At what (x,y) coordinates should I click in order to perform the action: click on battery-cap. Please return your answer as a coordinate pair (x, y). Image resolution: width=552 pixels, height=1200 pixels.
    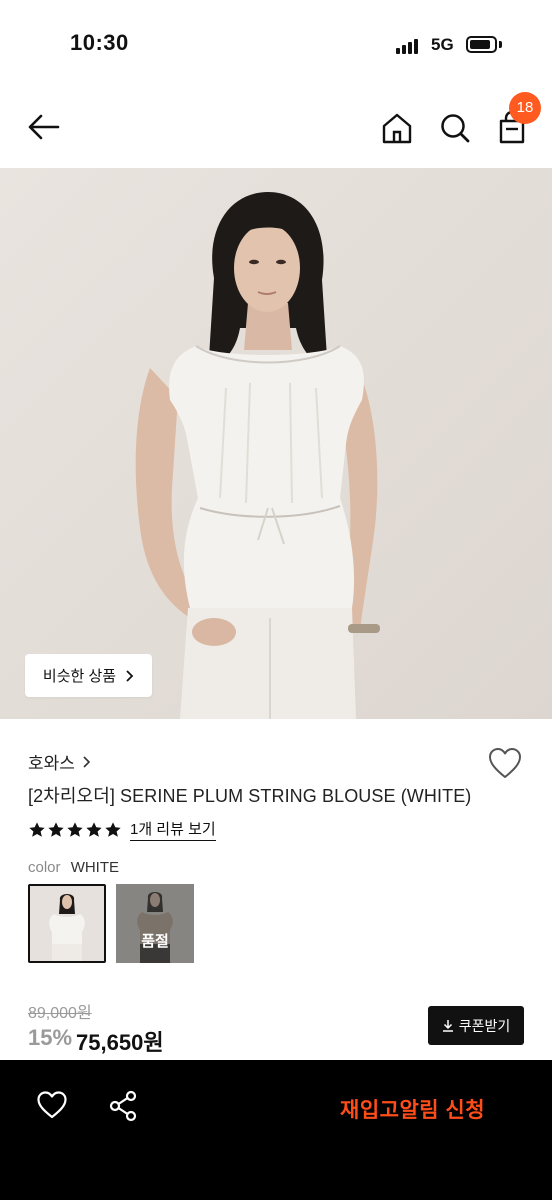
    Looking at the image, I should click on (500, 44).